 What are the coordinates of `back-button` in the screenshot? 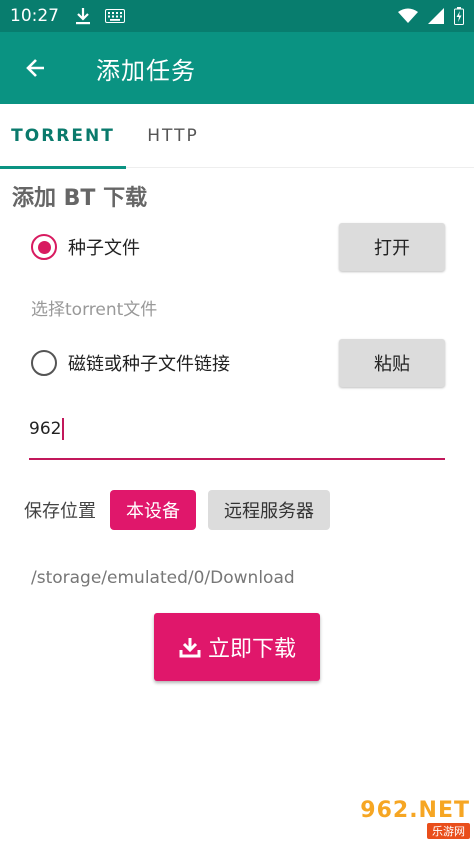 It's located at (36, 68).